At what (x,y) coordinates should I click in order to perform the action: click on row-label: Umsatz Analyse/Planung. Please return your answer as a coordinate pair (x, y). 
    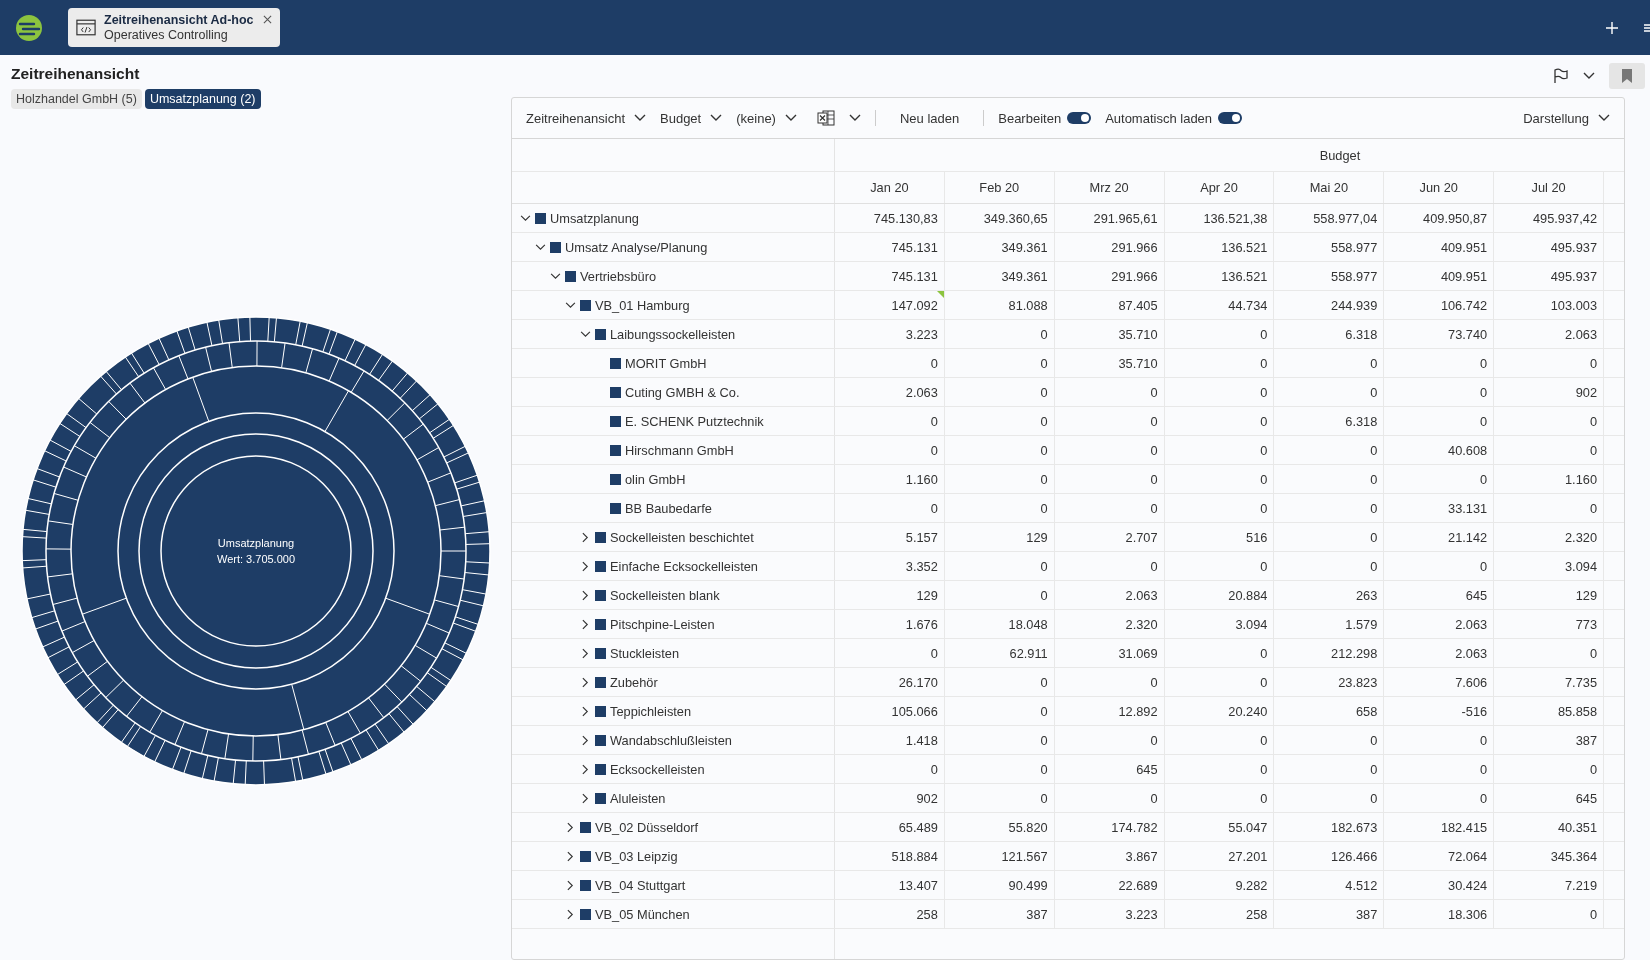
    Looking at the image, I should click on (636, 247).